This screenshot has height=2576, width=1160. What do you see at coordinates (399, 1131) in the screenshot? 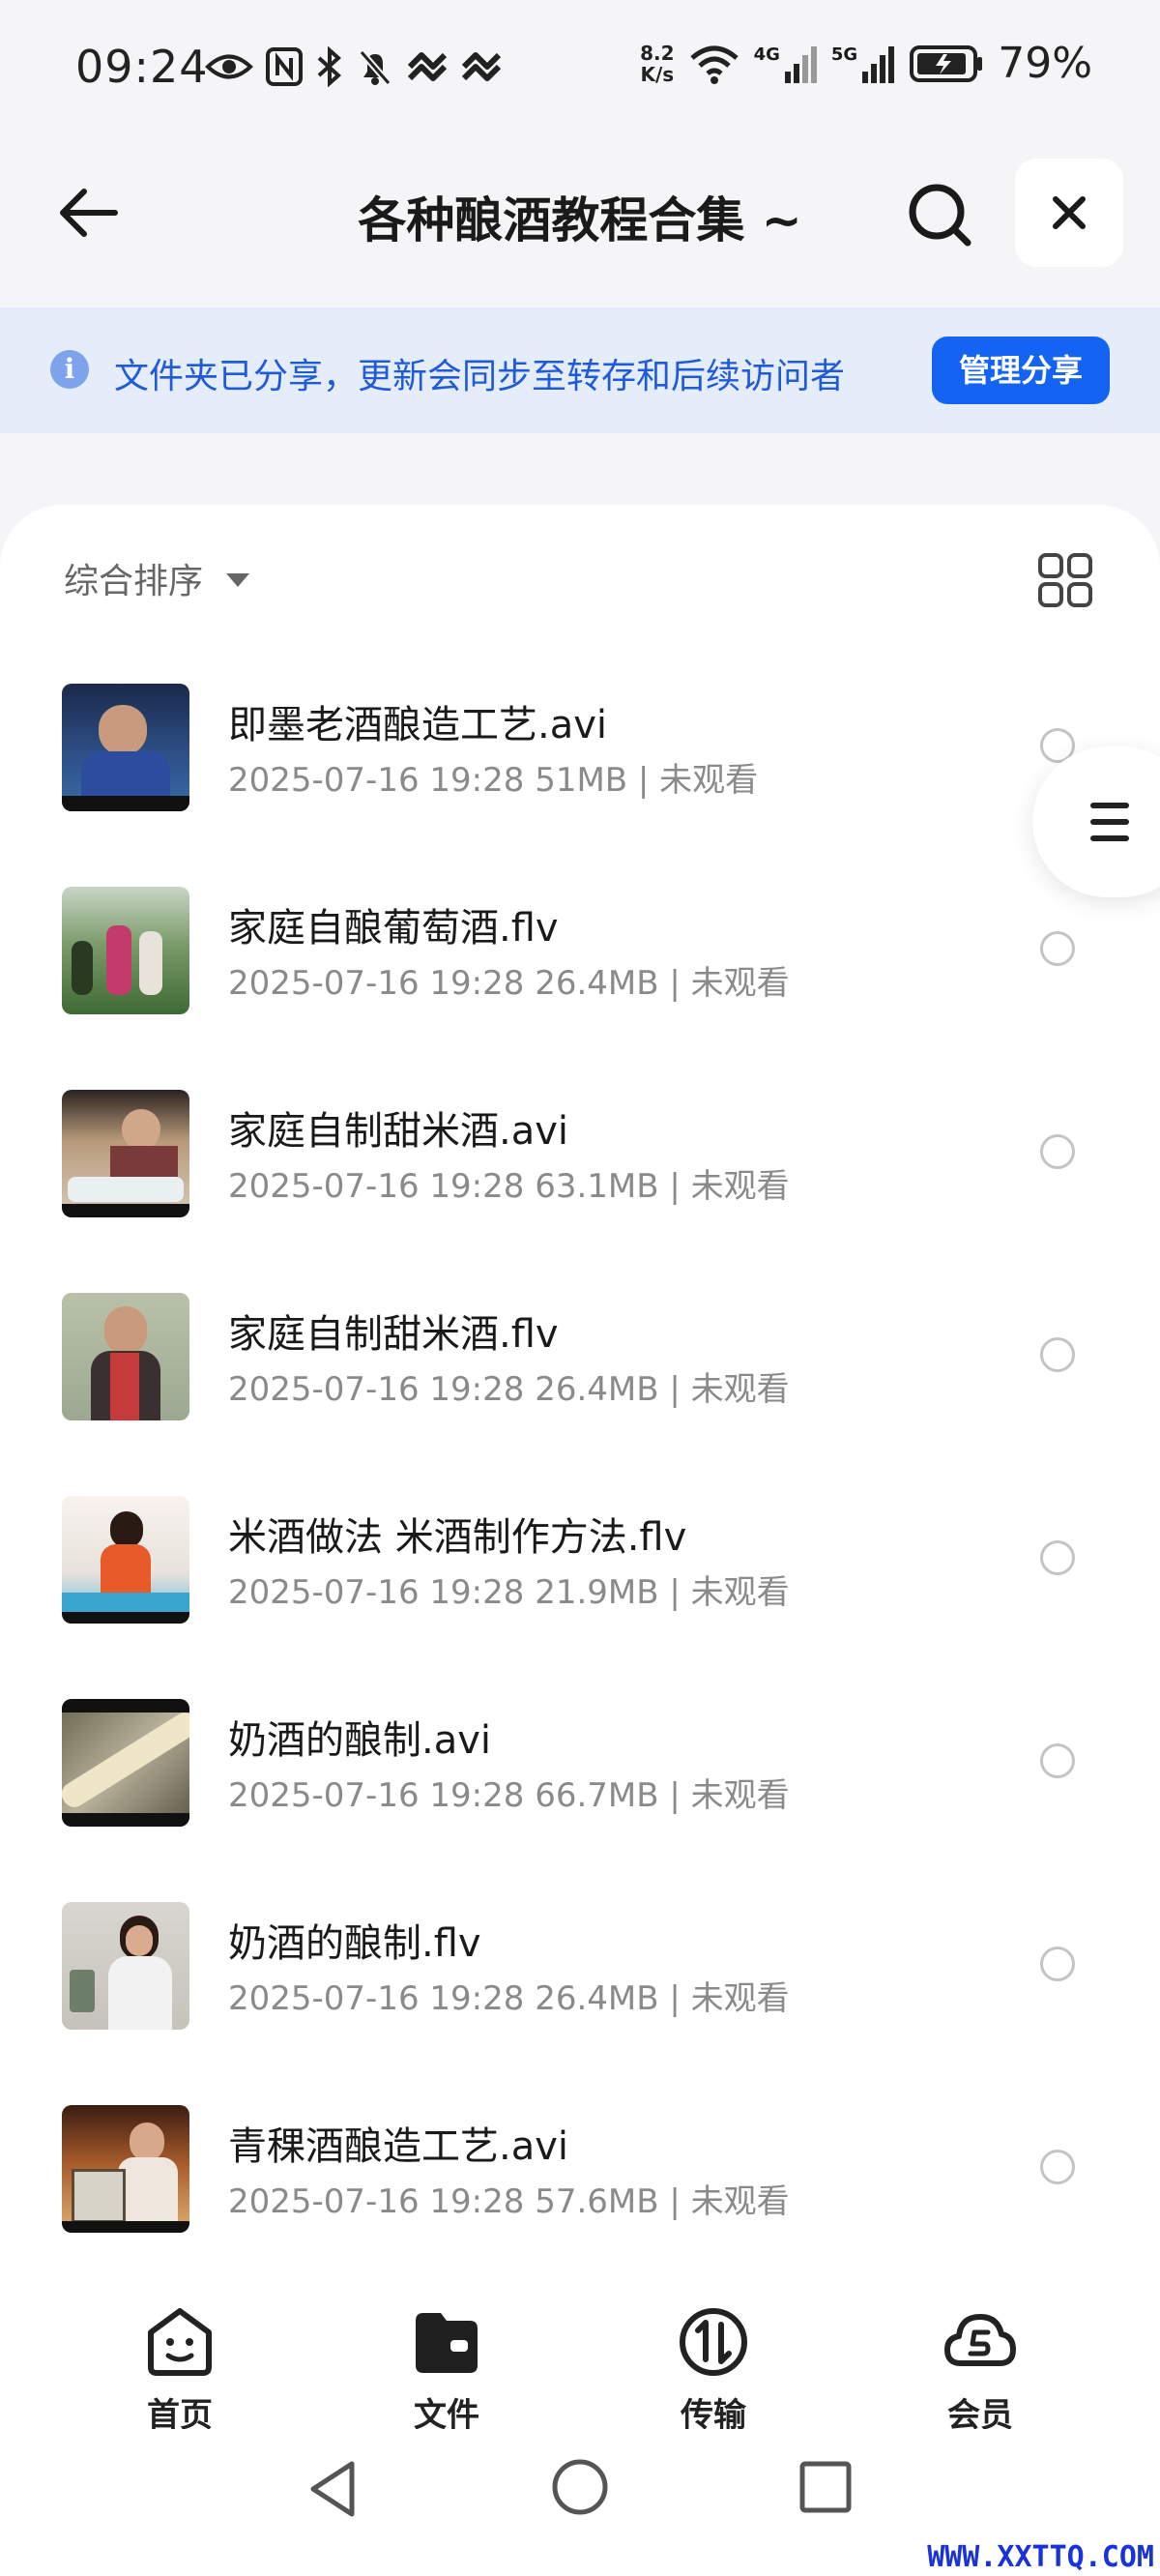
I see `file-name: 家庭自制甜米酒.avi` at bounding box center [399, 1131].